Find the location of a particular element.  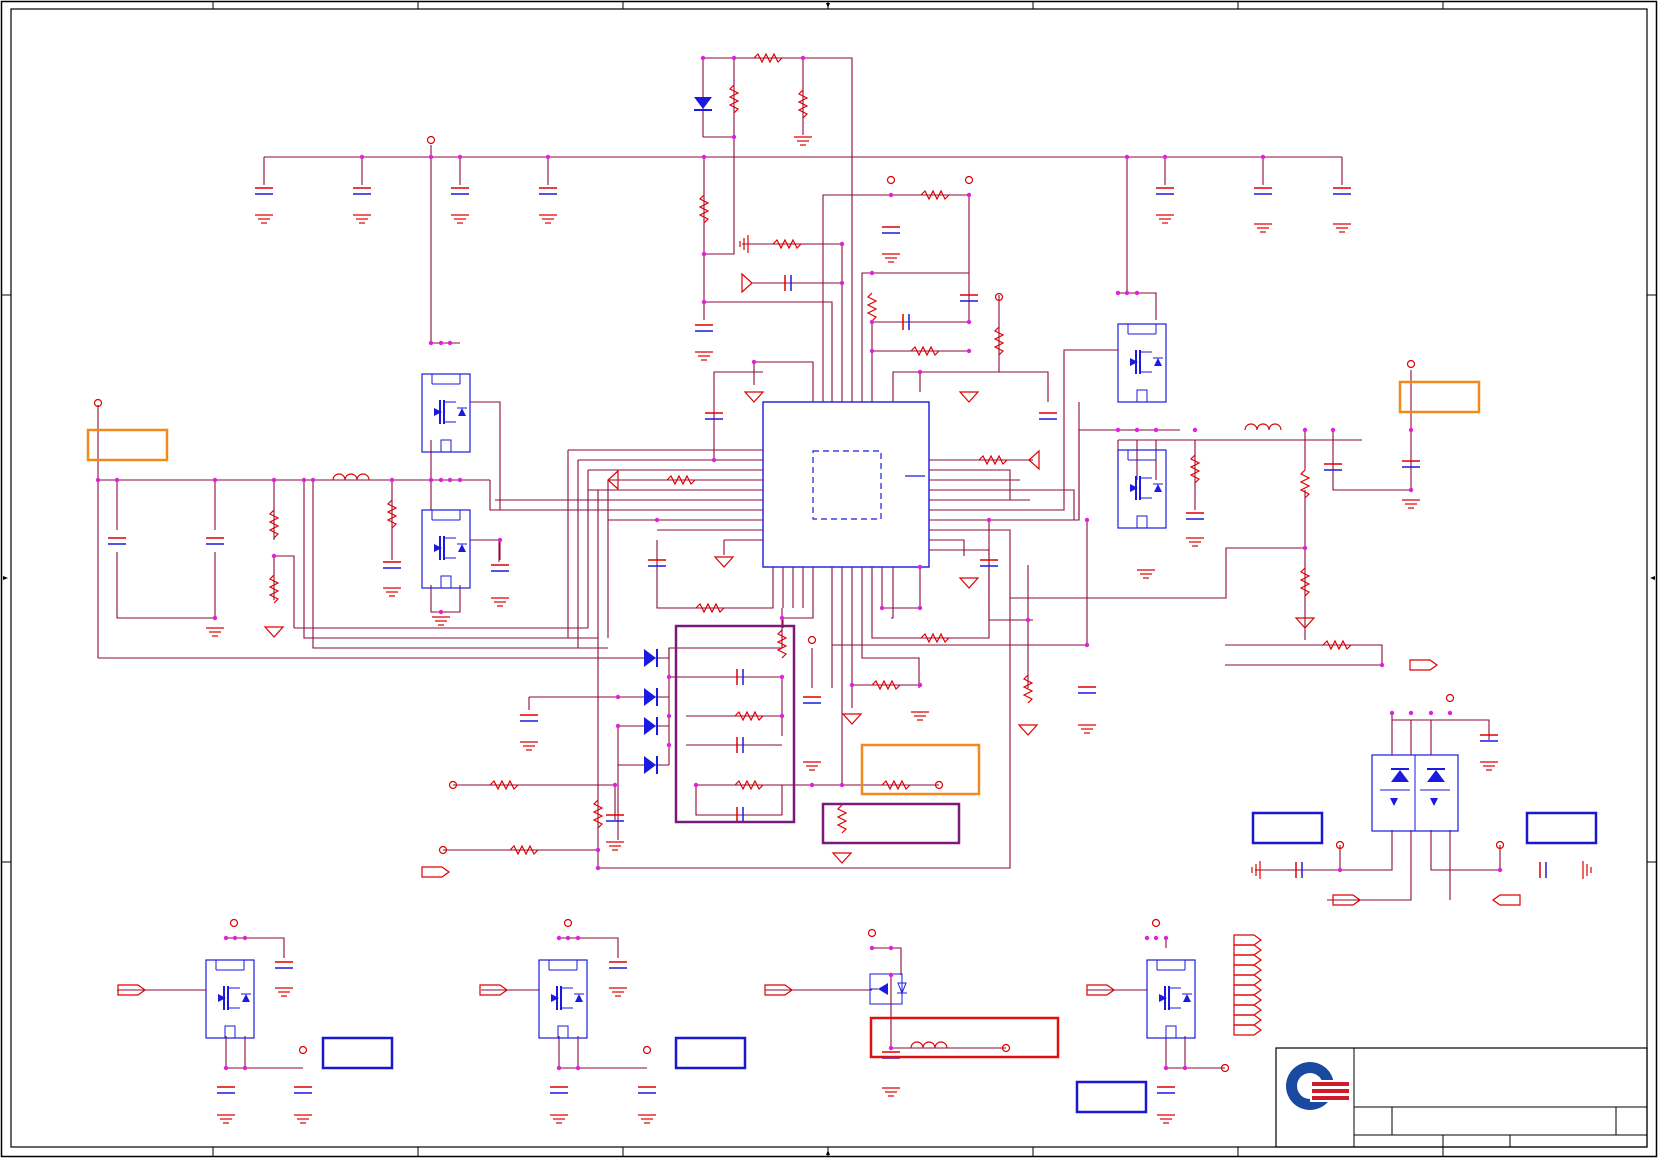

red-box-inductor is located at coordinates (964, 1037).